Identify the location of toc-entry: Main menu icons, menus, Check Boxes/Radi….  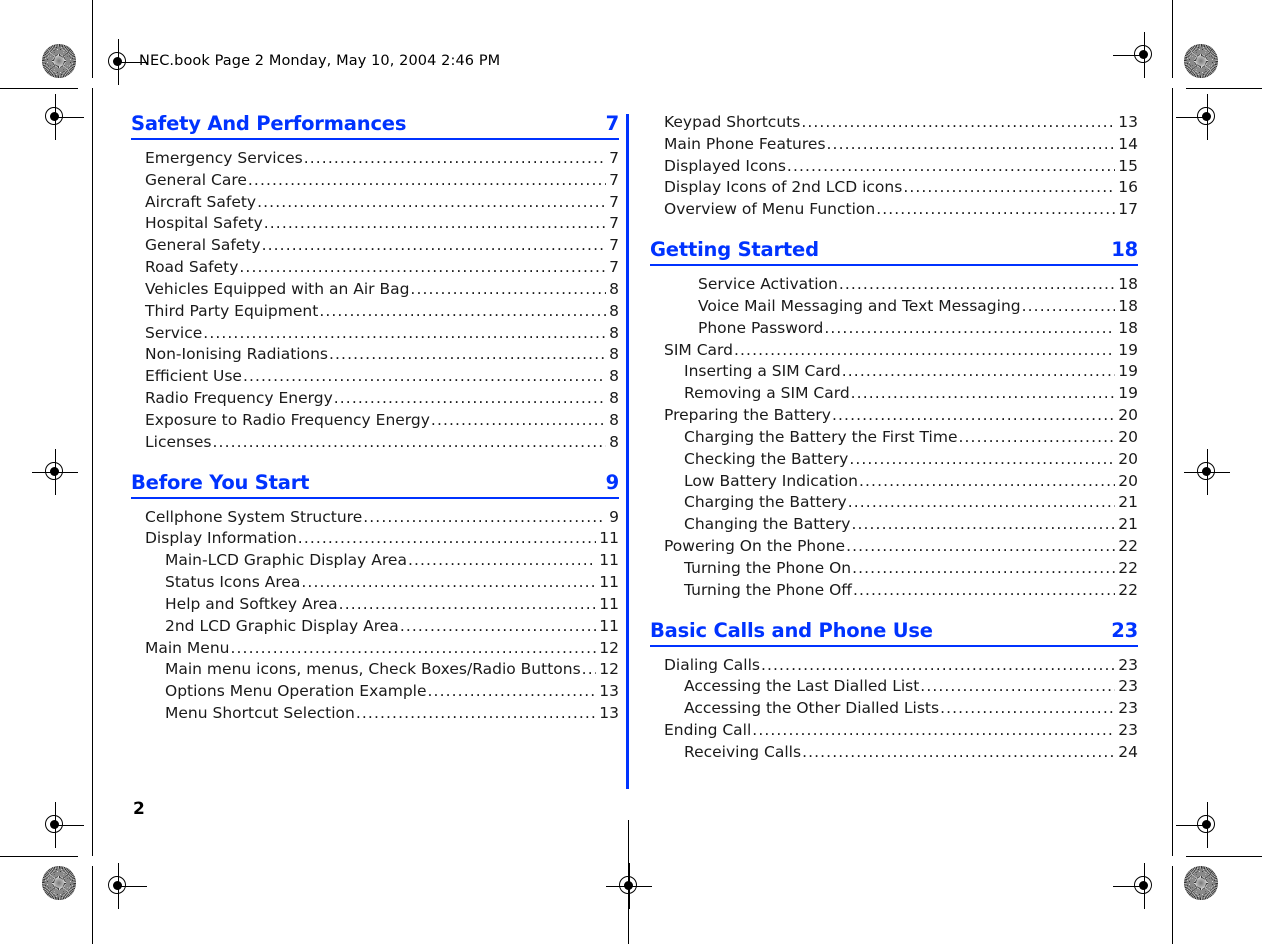
(392, 670).